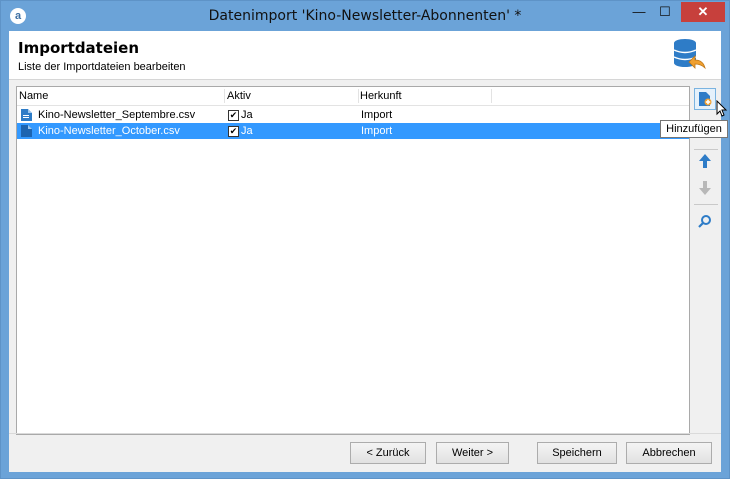  Describe the element at coordinates (102, 67) in the screenshot. I see `page-subtitle: Liste der Importdateien bearbeiten` at that location.